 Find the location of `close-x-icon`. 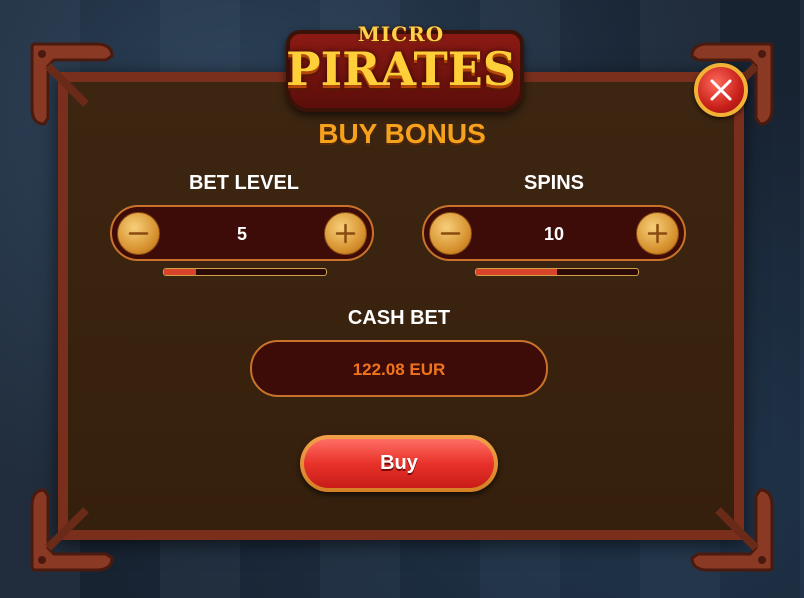

close-x-icon is located at coordinates (721, 90).